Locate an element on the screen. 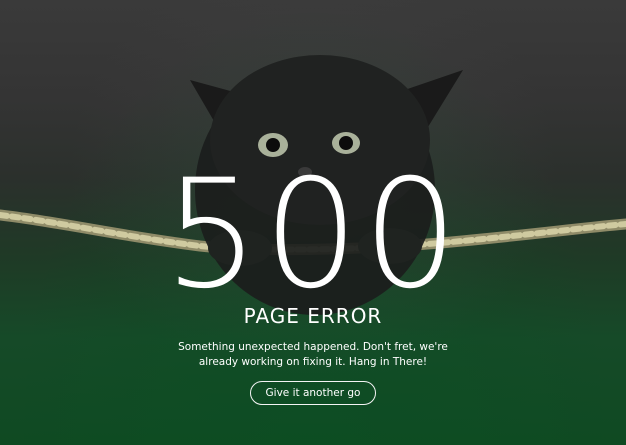 The width and height of the screenshot is (626, 445). error-title: PAGE ERROR is located at coordinates (313, 316).